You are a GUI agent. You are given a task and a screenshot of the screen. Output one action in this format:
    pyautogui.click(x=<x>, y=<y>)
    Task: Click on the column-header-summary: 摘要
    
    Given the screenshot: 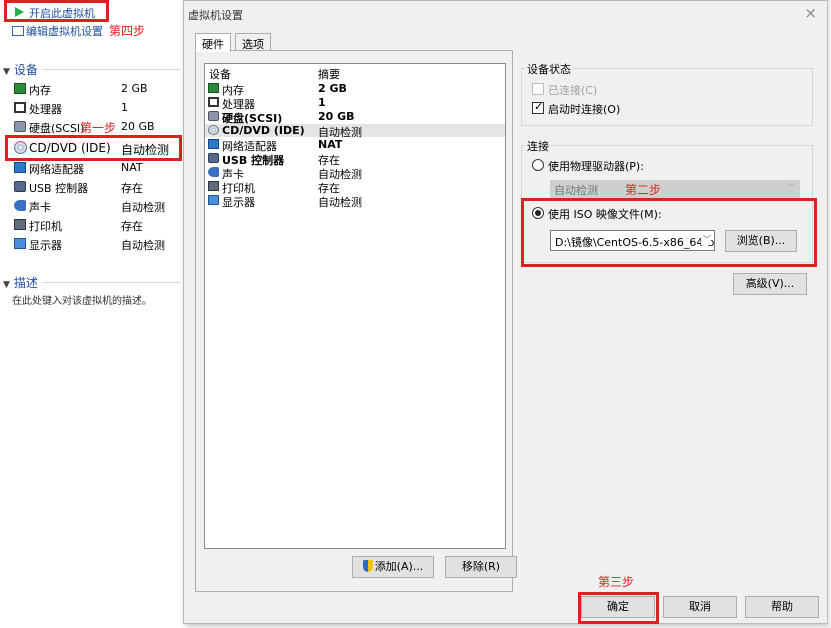 What is the action you would take?
    pyautogui.click(x=329, y=74)
    